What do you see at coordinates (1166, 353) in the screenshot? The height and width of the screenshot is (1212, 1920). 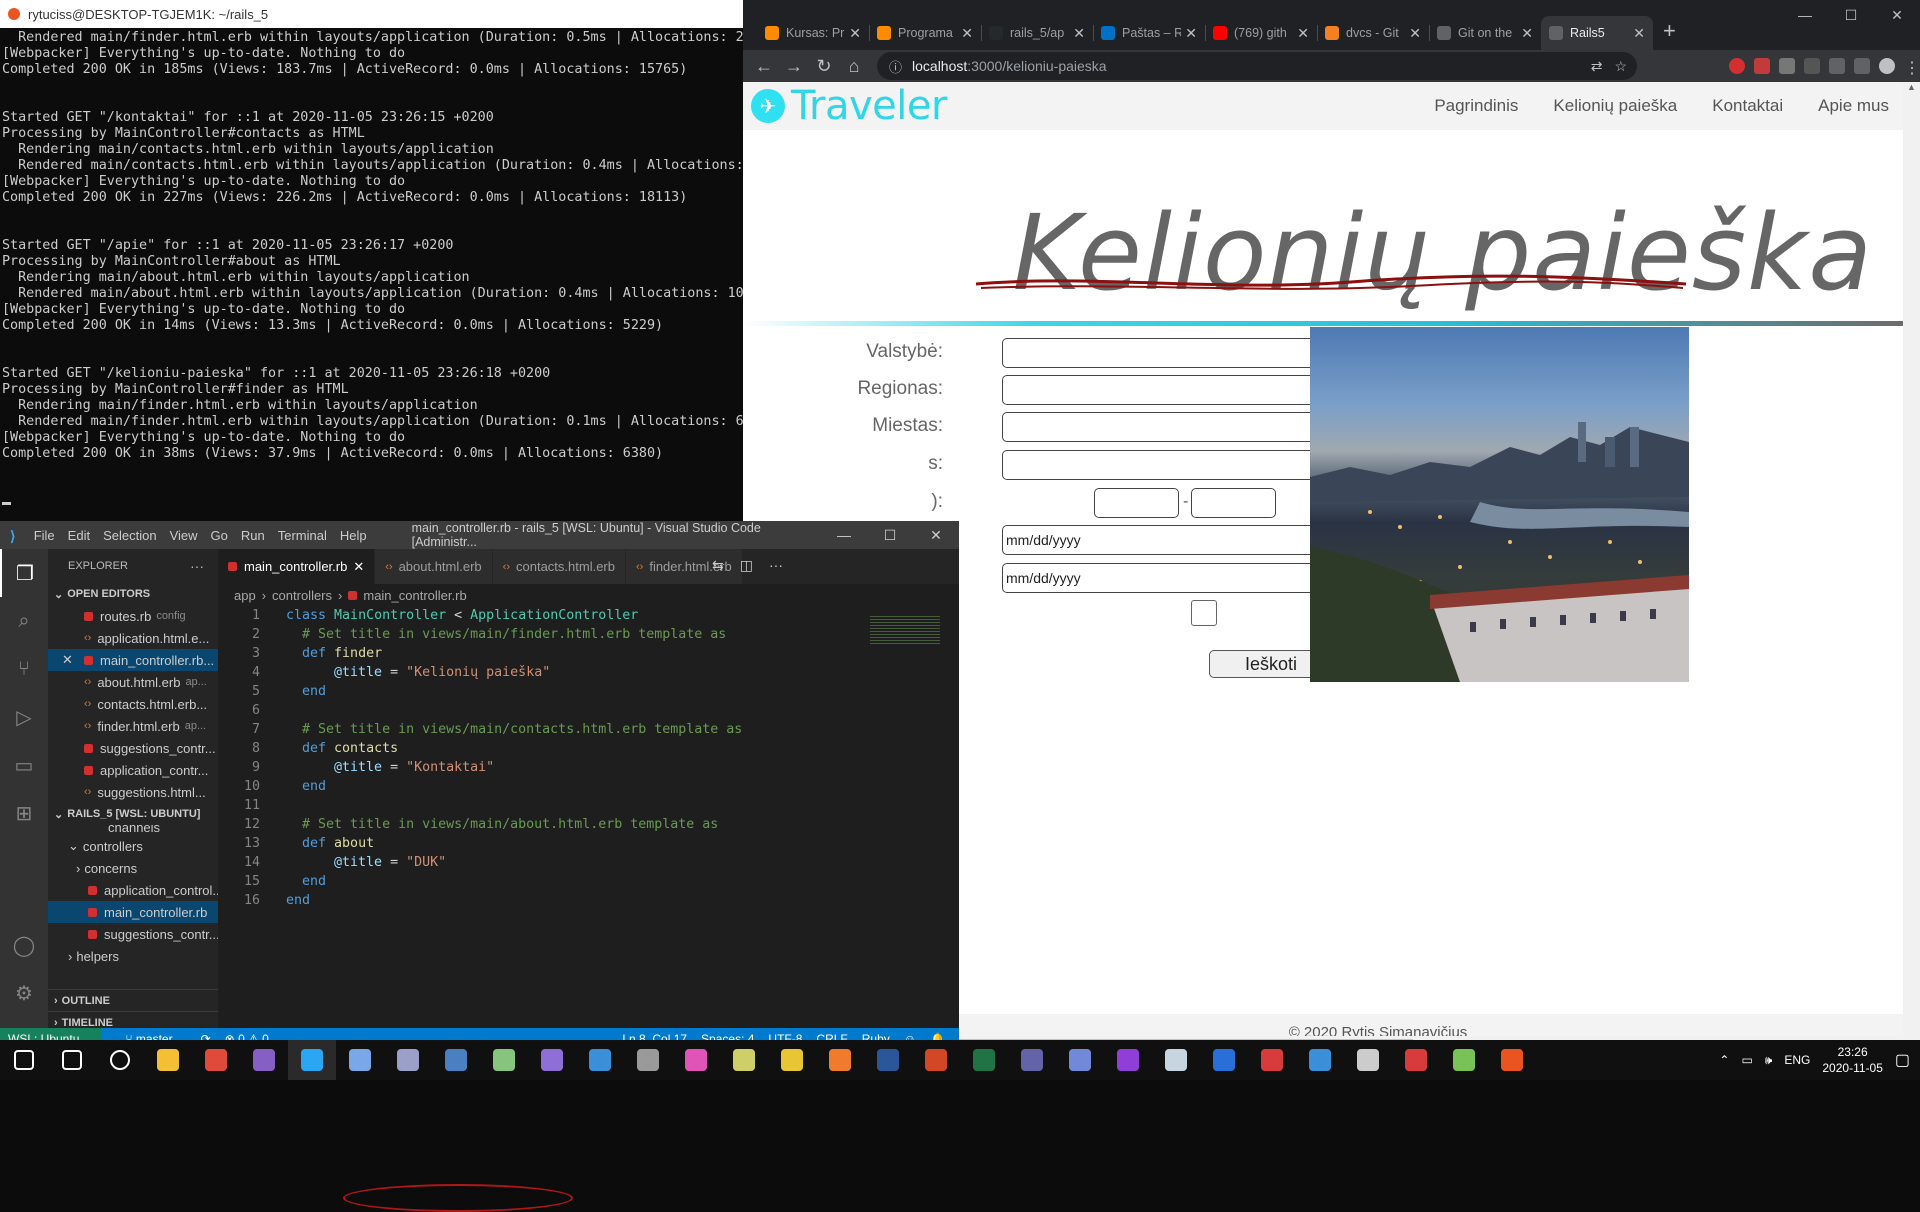 I see `country-input` at bounding box center [1166, 353].